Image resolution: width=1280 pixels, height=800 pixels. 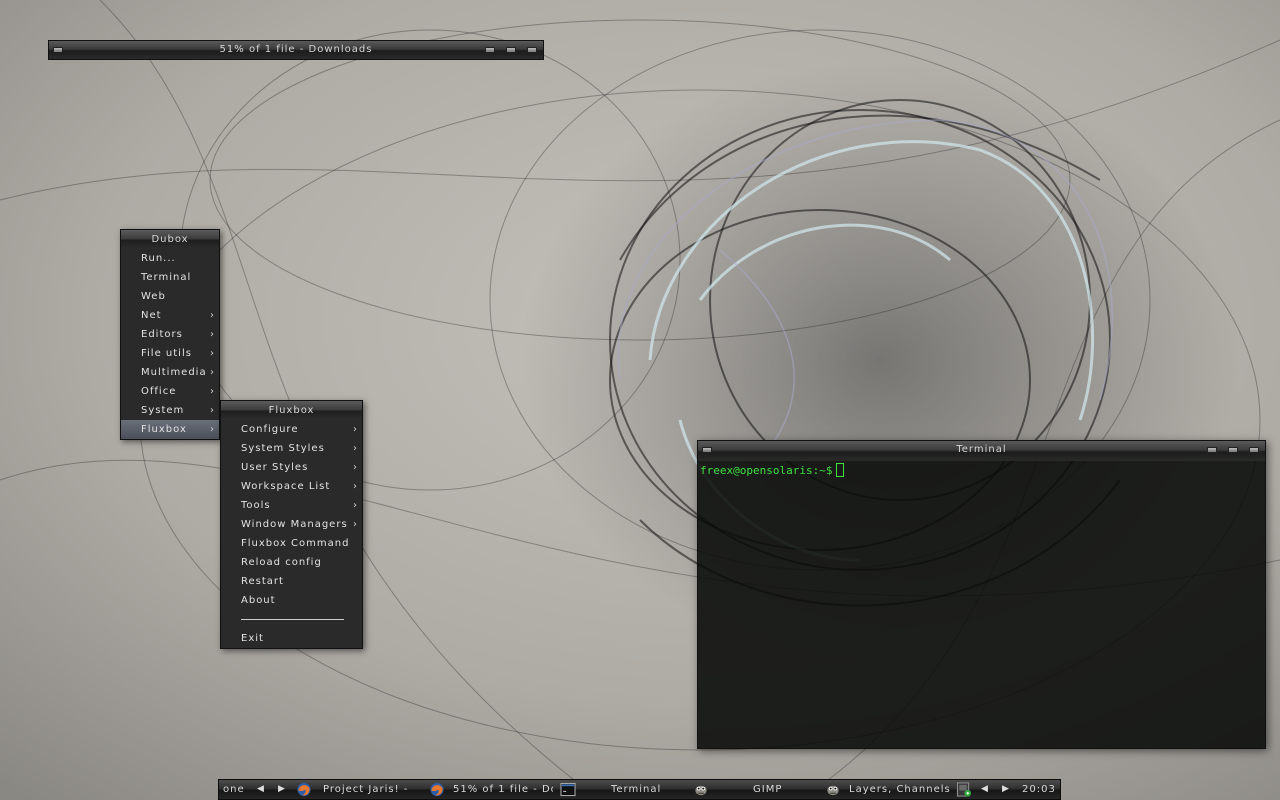 I want to click on menu-item-label: Editors, so click(x=162, y=334).